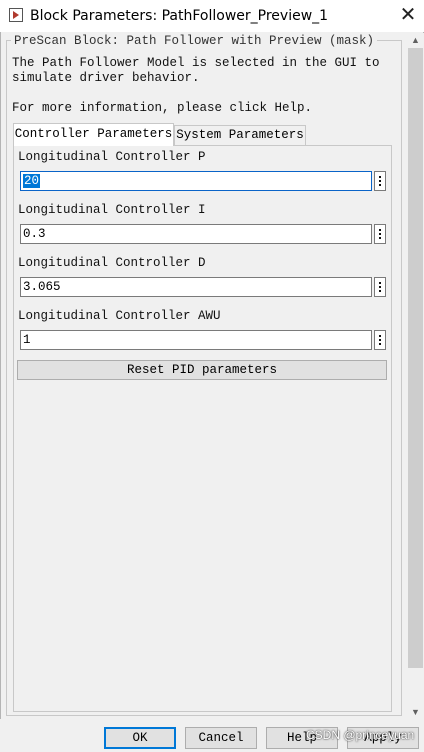 Image resolution: width=424 pixels, height=752 pixels. What do you see at coordinates (202, 370) in the screenshot?
I see `reset-pid-button: Reset PID parameters` at bounding box center [202, 370].